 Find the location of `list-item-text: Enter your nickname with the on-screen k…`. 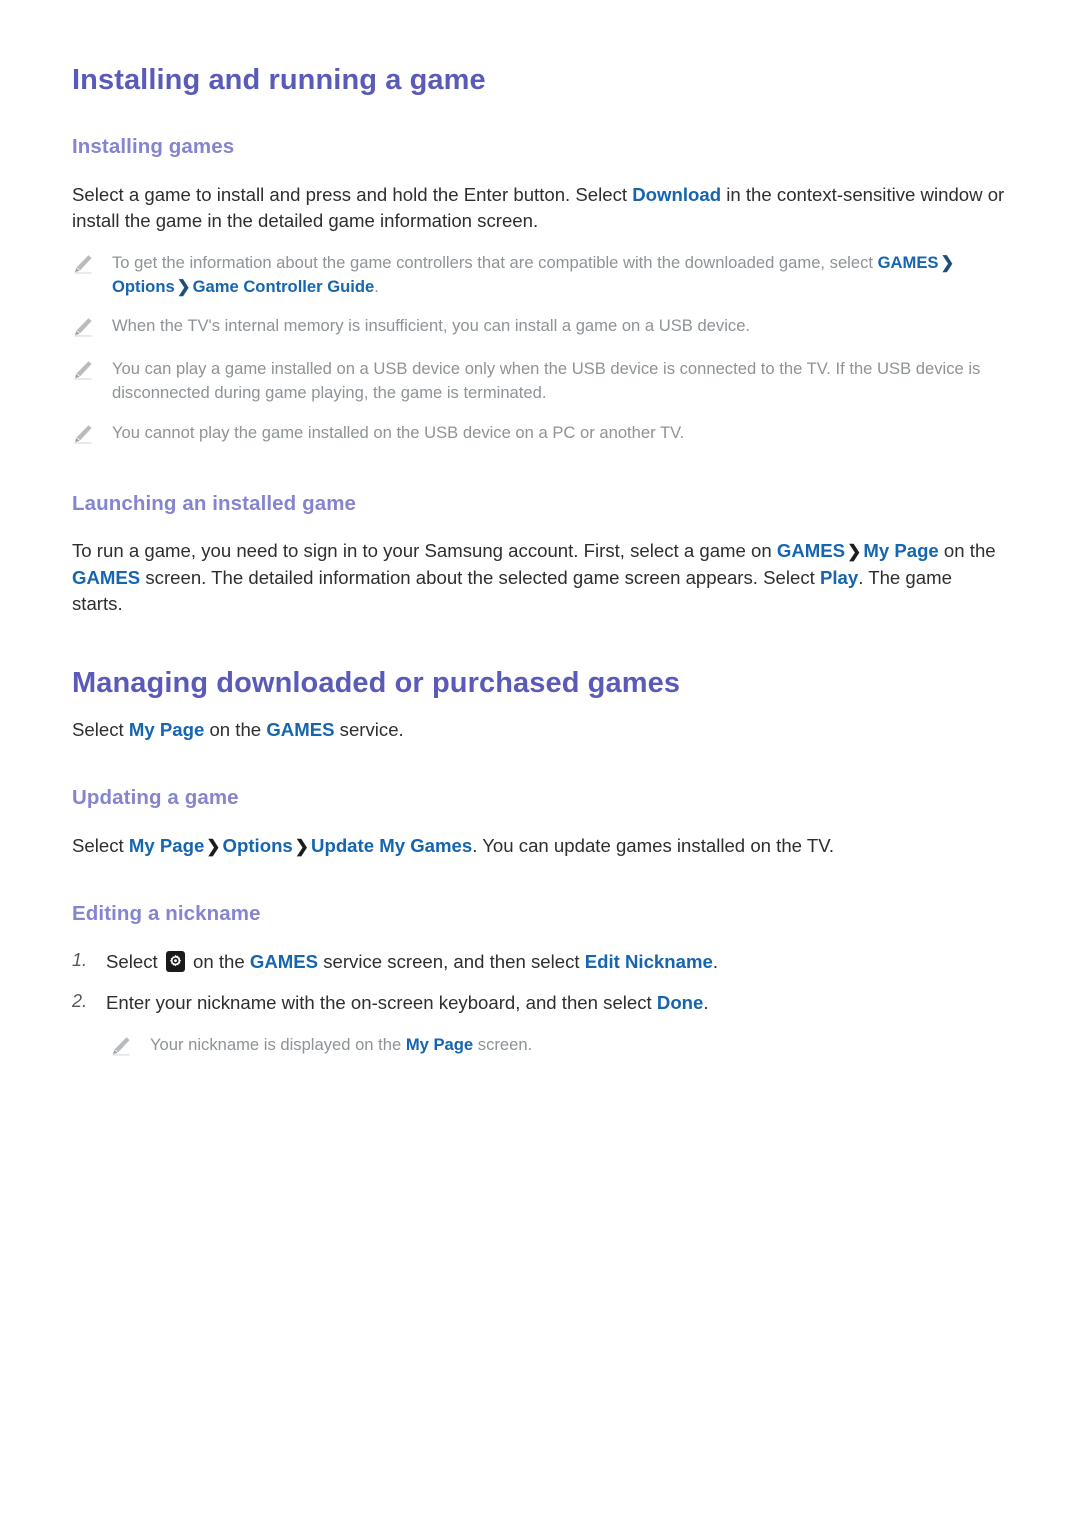

list-item-text: Enter your nickname with the on-screen k… is located at coordinates (407, 1003).